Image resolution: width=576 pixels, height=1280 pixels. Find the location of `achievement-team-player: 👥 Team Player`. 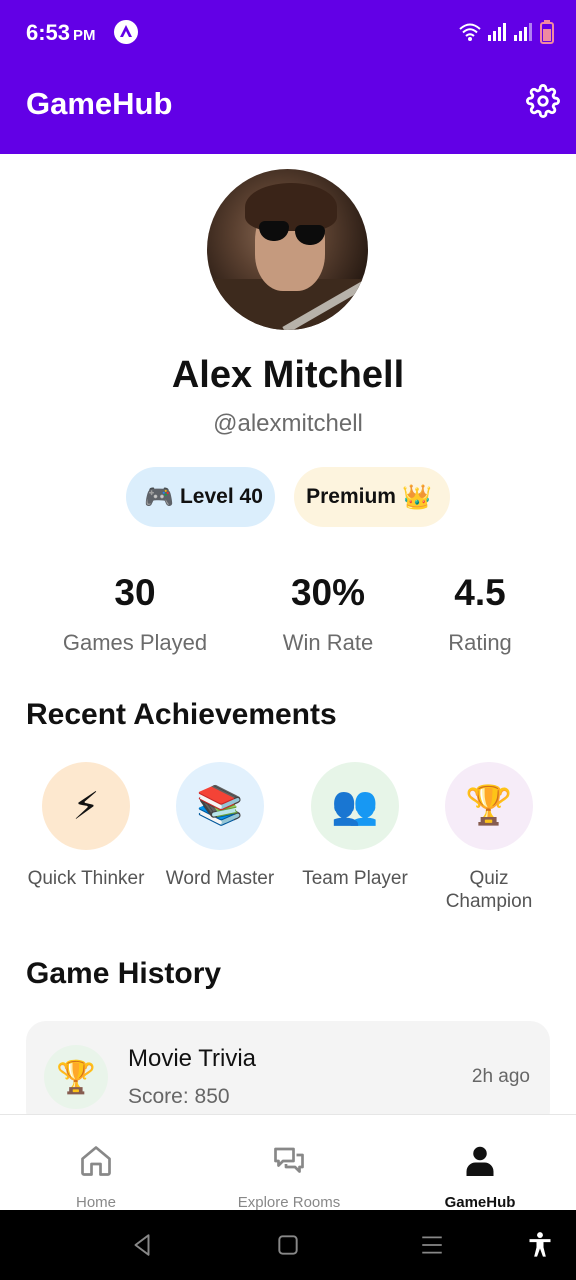

achievement-team-player: 👥 Team Player is located at coordinates (355, 826).